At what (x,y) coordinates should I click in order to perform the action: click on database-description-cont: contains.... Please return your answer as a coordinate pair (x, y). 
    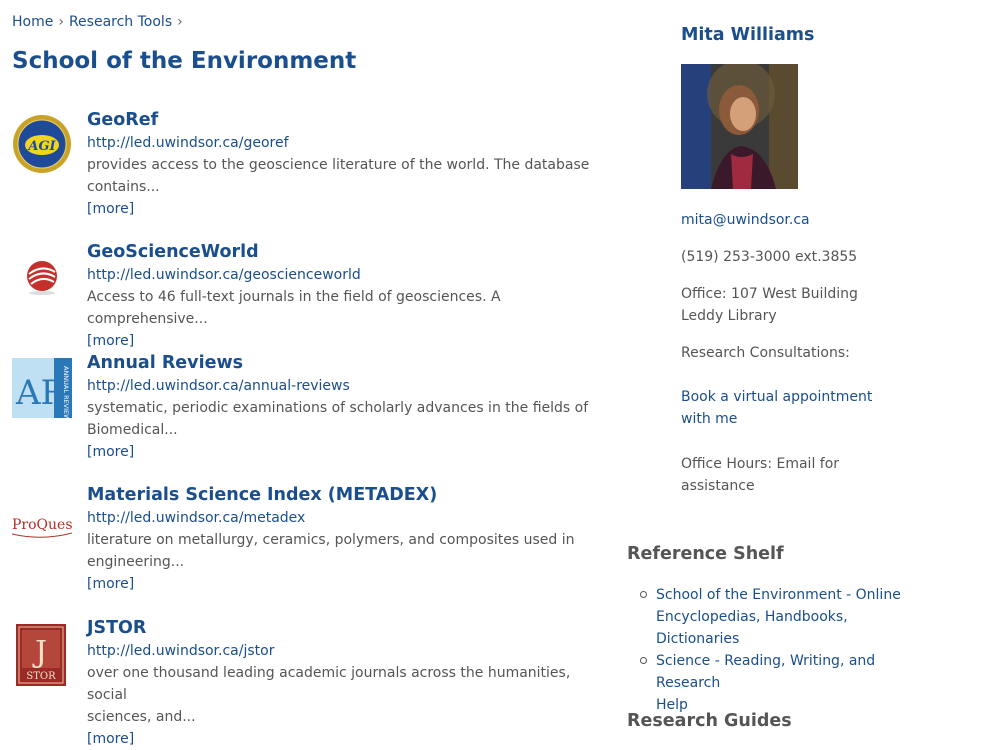
    Looking at the image, I should click on (123, 187).